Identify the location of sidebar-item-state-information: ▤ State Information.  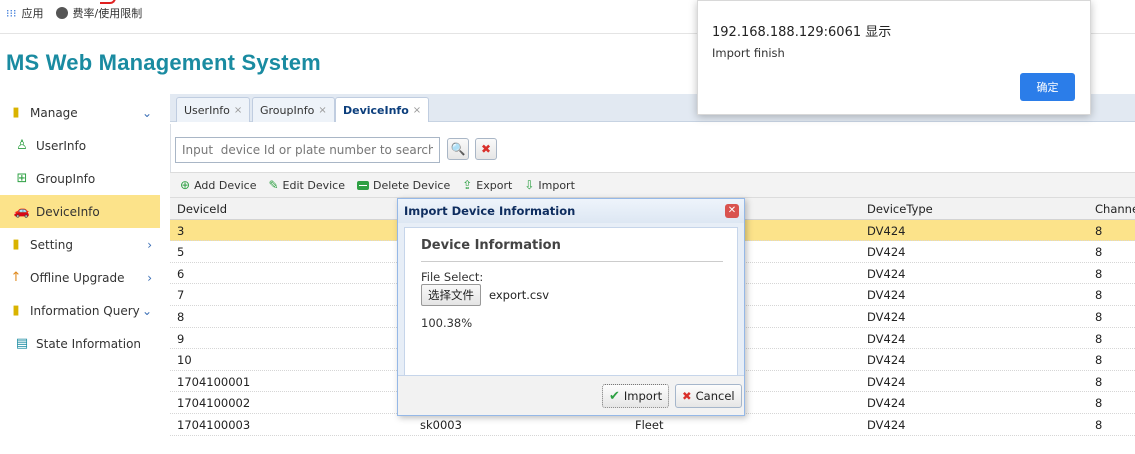
(80, 343).